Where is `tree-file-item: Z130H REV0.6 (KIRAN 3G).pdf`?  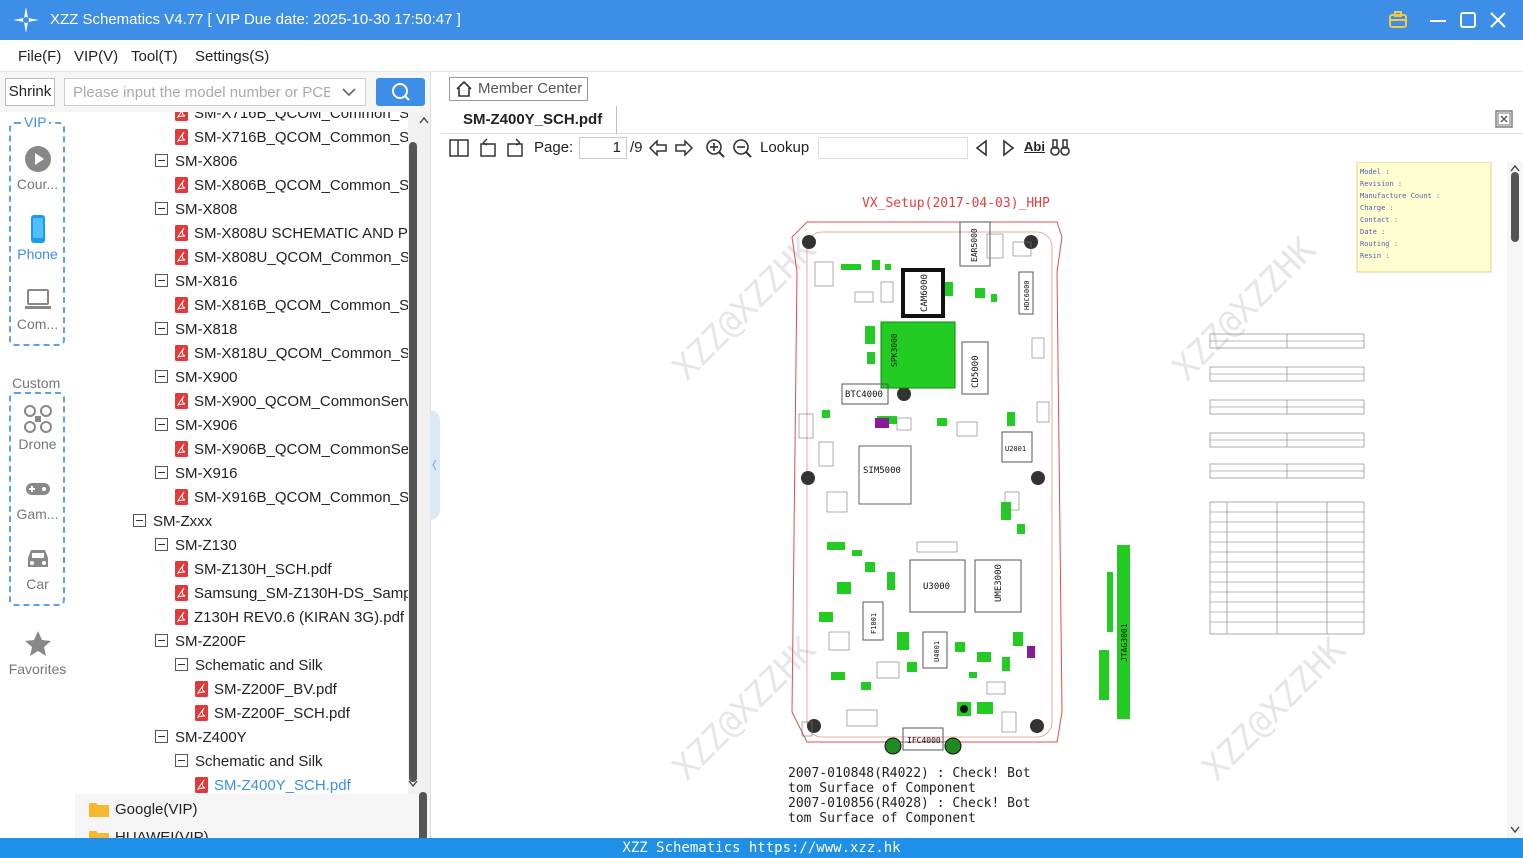 tree-file-item: Z130H REV0.6 (KIRAN 3G).pdf is located at coordinates (289, 618).